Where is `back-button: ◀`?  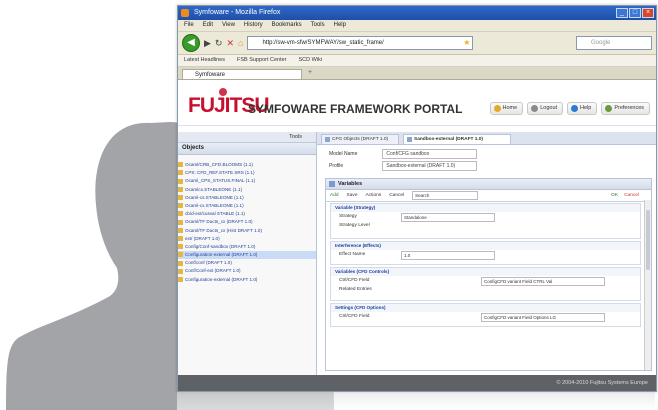
back-button: ◀ is located at coordinates (191, 43).